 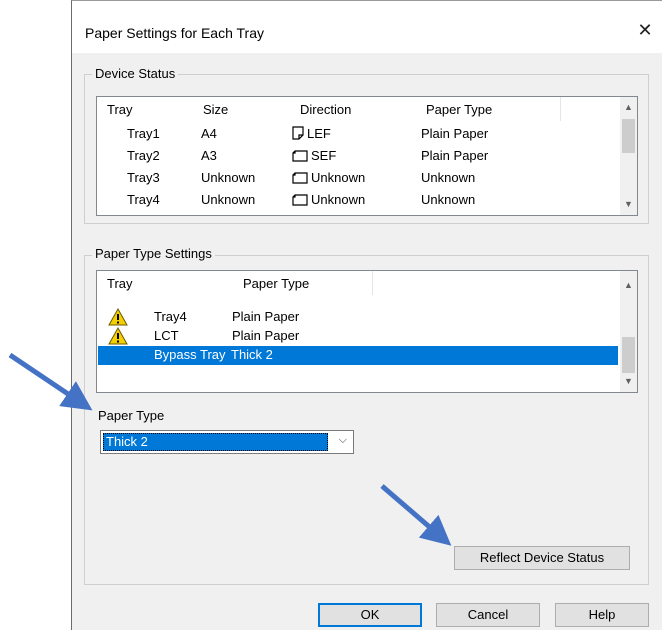 I want to click on column-header-direction: Direction, so click(x=355, y=109).